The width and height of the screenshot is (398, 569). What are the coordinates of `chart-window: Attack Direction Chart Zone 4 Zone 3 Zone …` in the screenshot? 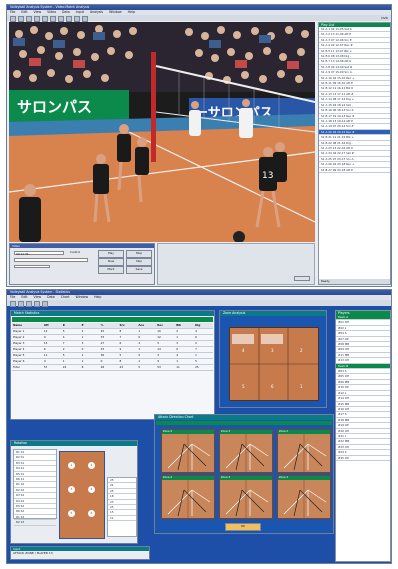 It's located at (244, 474).